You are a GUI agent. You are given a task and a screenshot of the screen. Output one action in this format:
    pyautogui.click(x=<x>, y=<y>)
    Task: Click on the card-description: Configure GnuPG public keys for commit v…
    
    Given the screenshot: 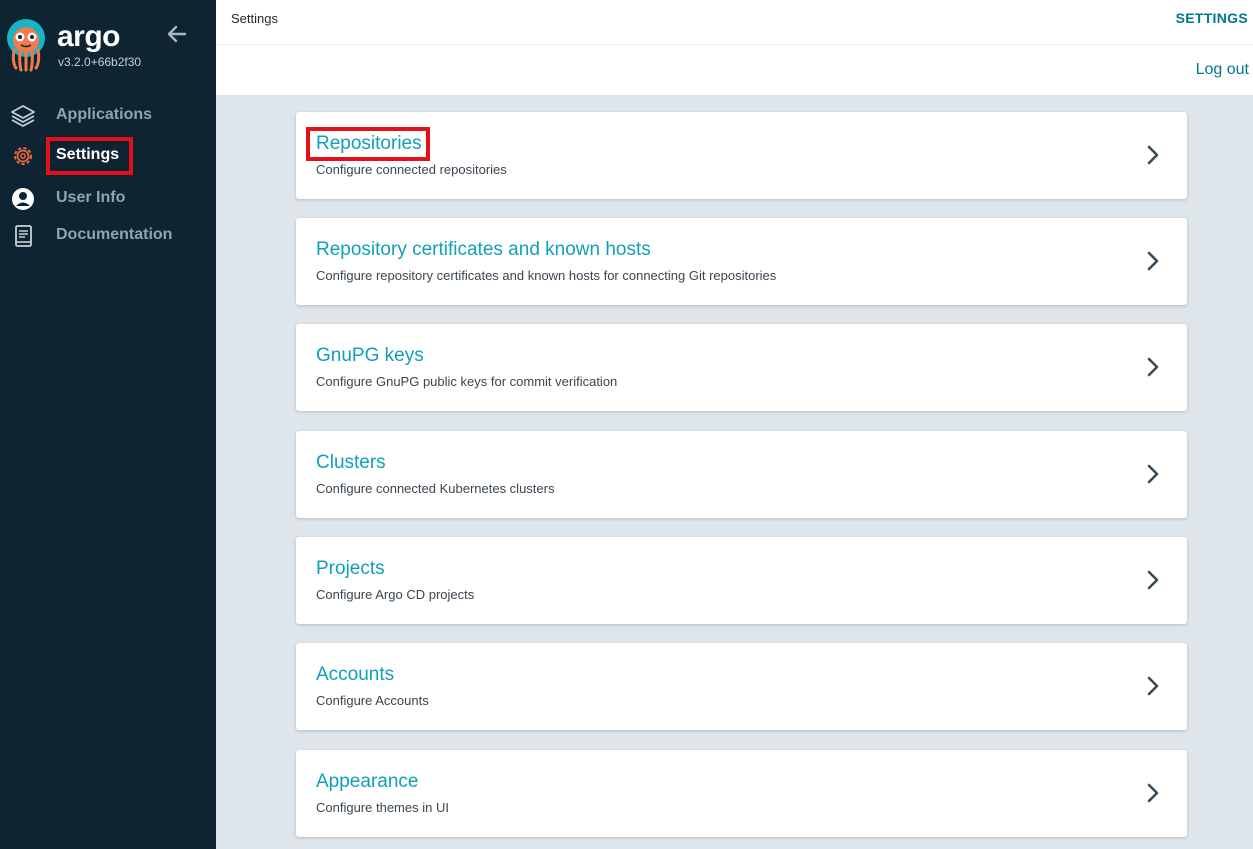 What is the action you would take?
    pyautogui.click(x=467, y=381)
    